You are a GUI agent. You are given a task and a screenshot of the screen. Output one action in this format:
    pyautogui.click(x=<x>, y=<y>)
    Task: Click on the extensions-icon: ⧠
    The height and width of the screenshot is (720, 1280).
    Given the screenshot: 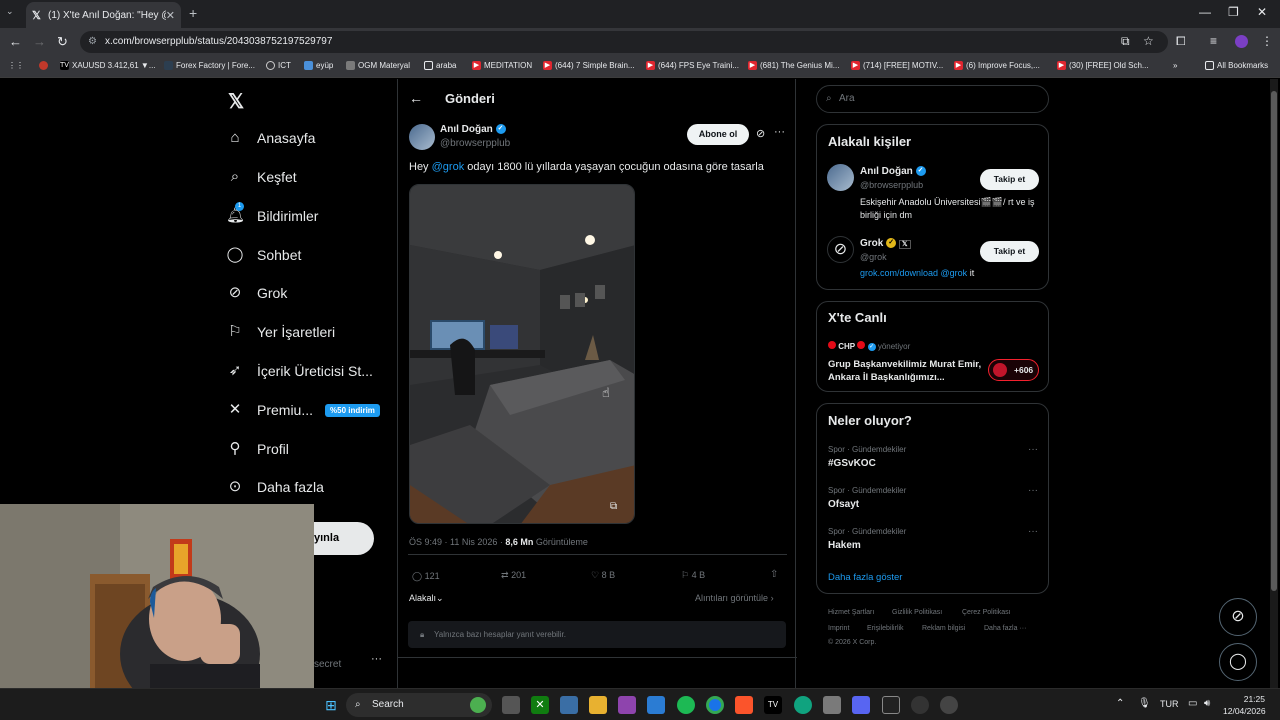 What is the action you would take?
    pyautogui.click(x=1181, y=41)
    